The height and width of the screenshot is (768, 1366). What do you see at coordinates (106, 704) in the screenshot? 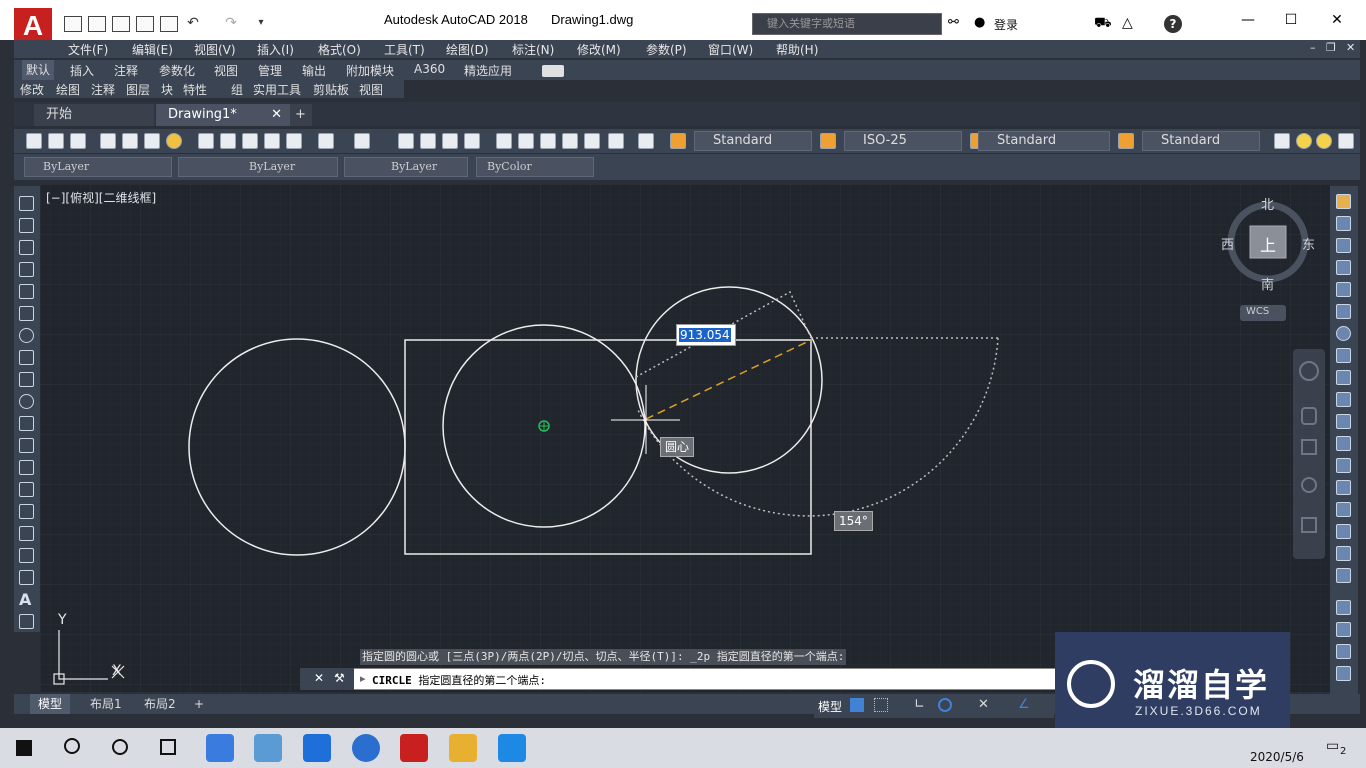
I see `tab-layout1: 布局1` at bounding box center [106, 704].